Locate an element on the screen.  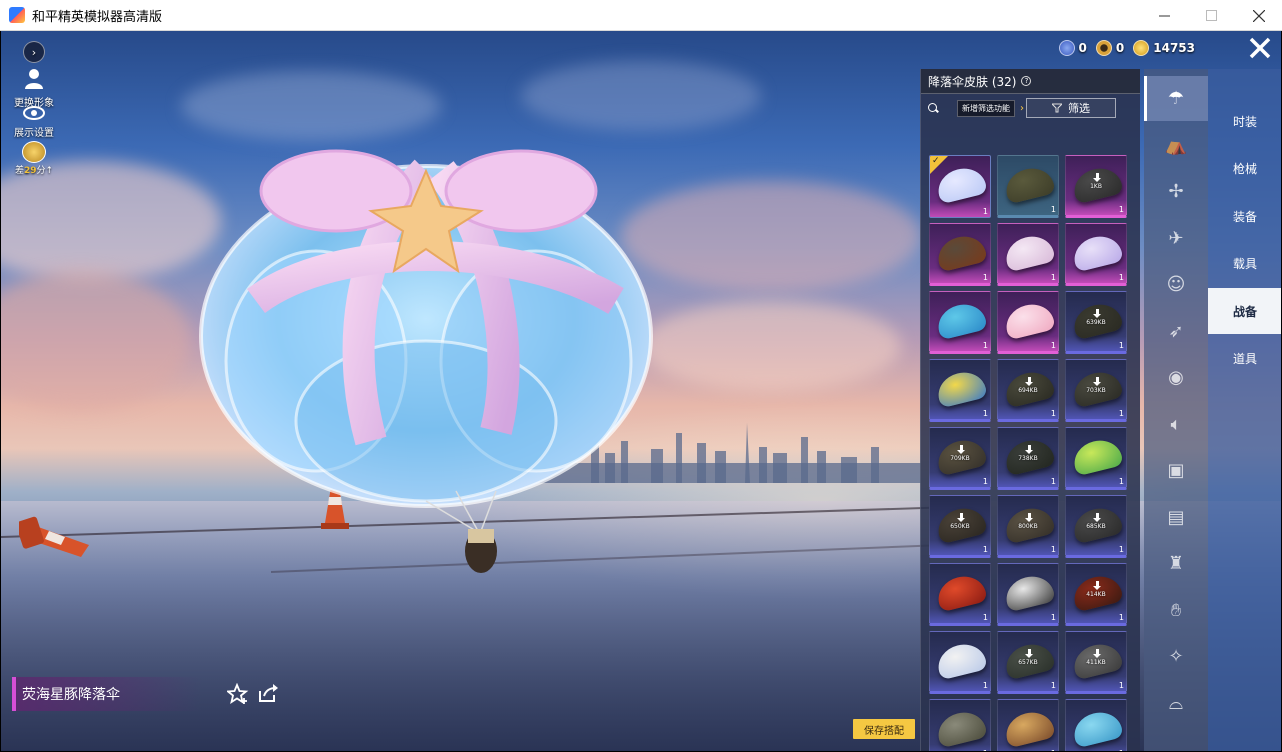
expand-toolbar-button: › is located at coordinates (34, 52).